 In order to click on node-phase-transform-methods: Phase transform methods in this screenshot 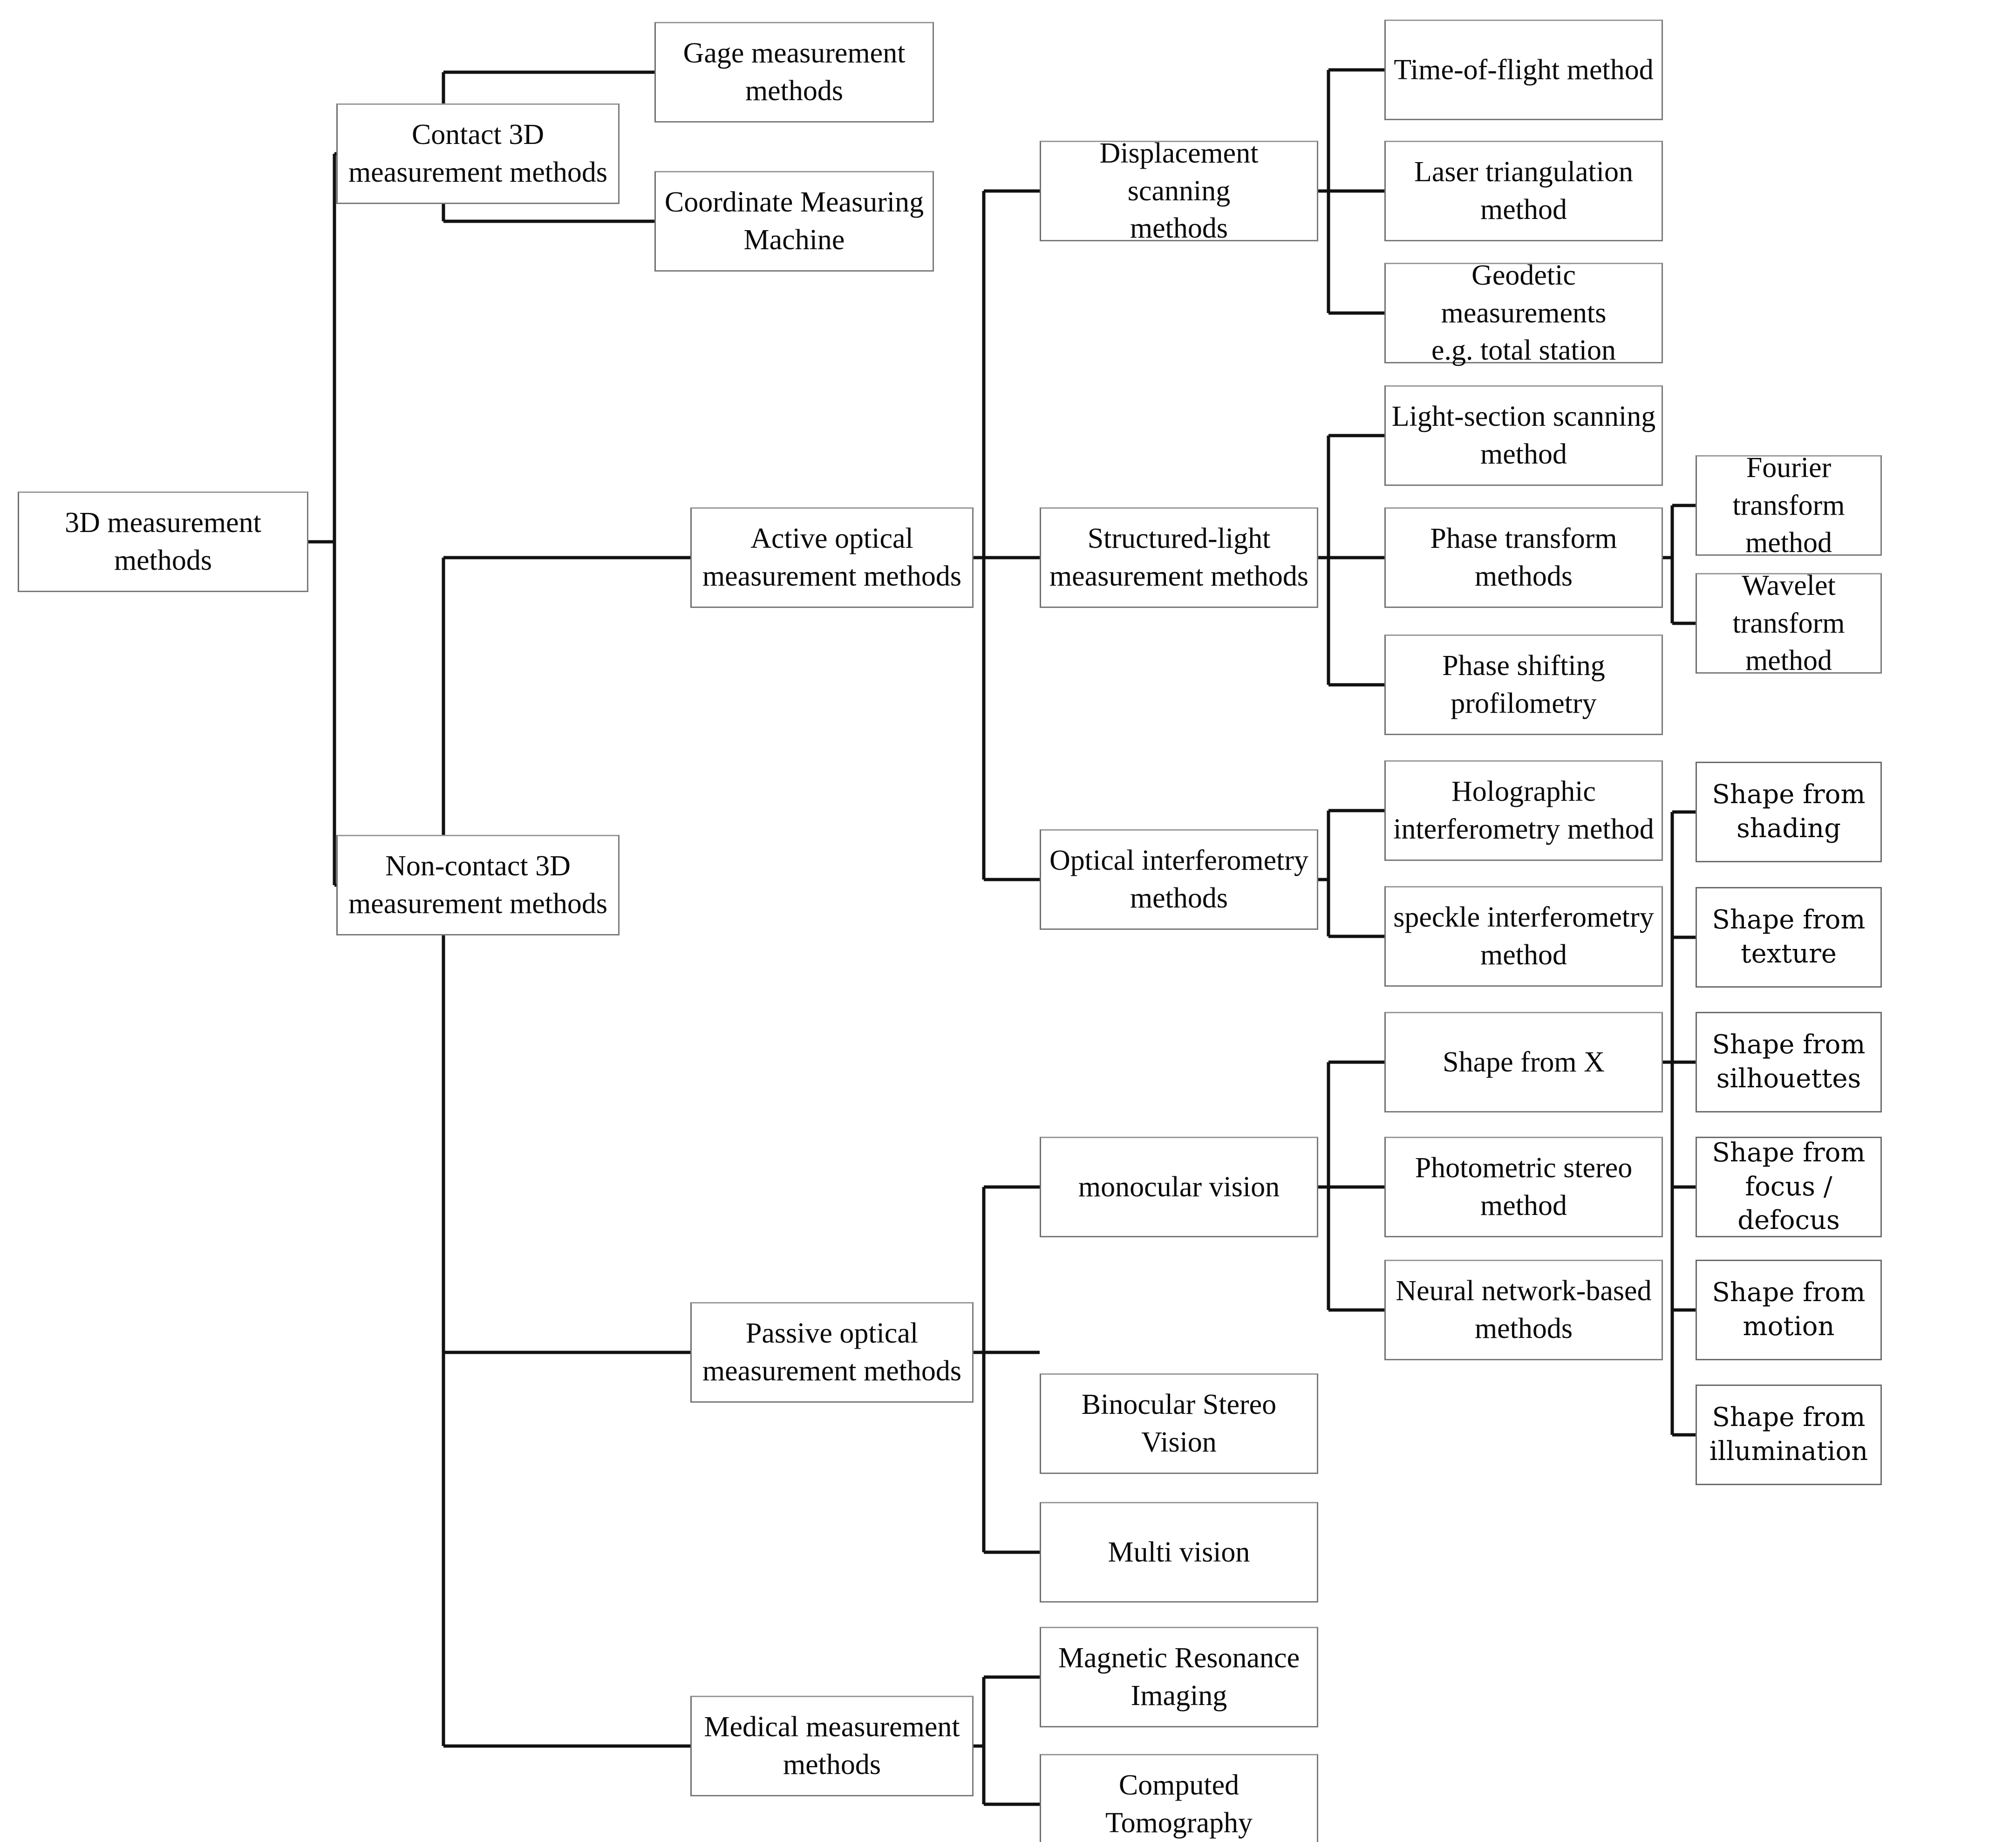, I will do `click(1523, 557)`.